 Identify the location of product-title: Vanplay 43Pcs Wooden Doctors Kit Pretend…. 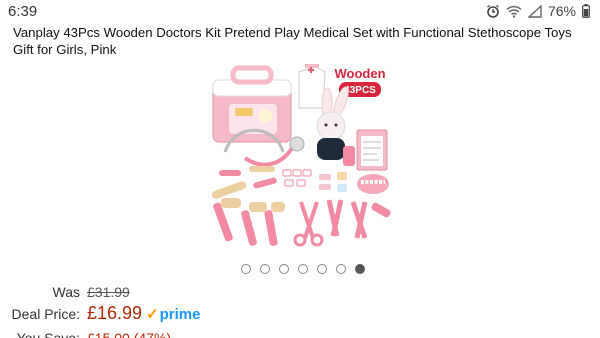
(300, 41).